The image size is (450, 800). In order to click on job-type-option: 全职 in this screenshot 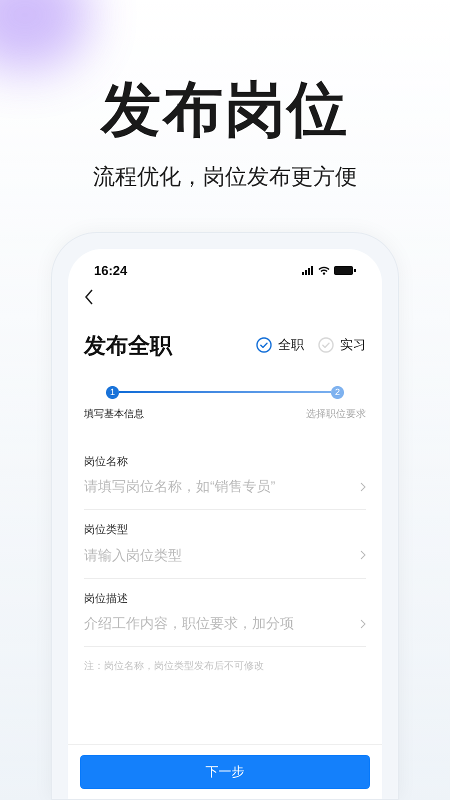, I will do `click(280, 345)`.